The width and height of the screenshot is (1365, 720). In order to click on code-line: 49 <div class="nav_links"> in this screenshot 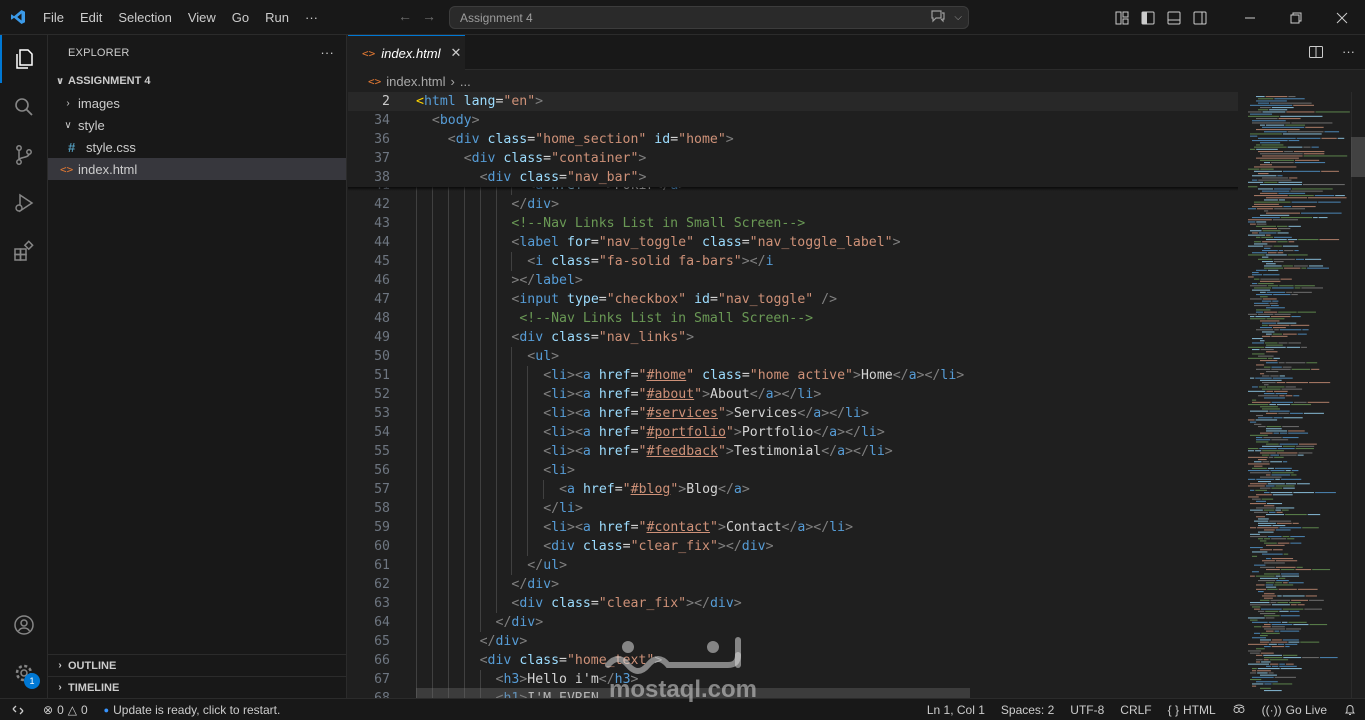, I will do `click(793, 337)`.